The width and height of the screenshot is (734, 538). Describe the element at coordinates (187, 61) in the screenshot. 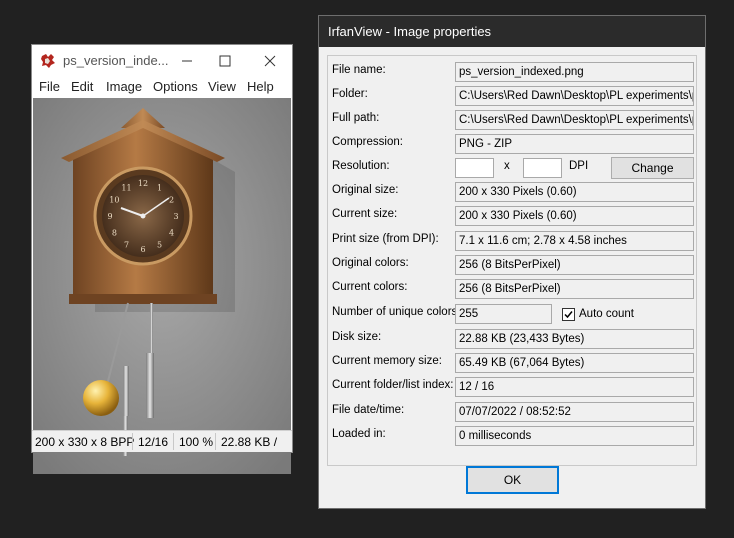

I see `minimize-icon` at that location.